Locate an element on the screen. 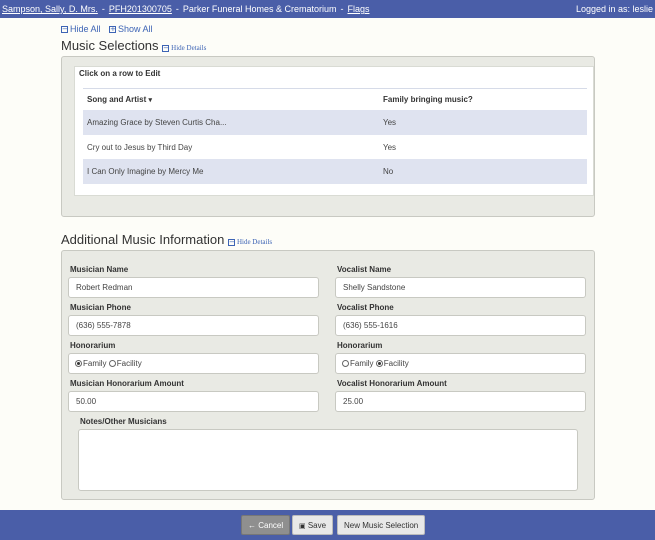 The image size is (655, 540). table-row: I Can Only Imagine by Mercy Me No is located at coordinates (335, 171).